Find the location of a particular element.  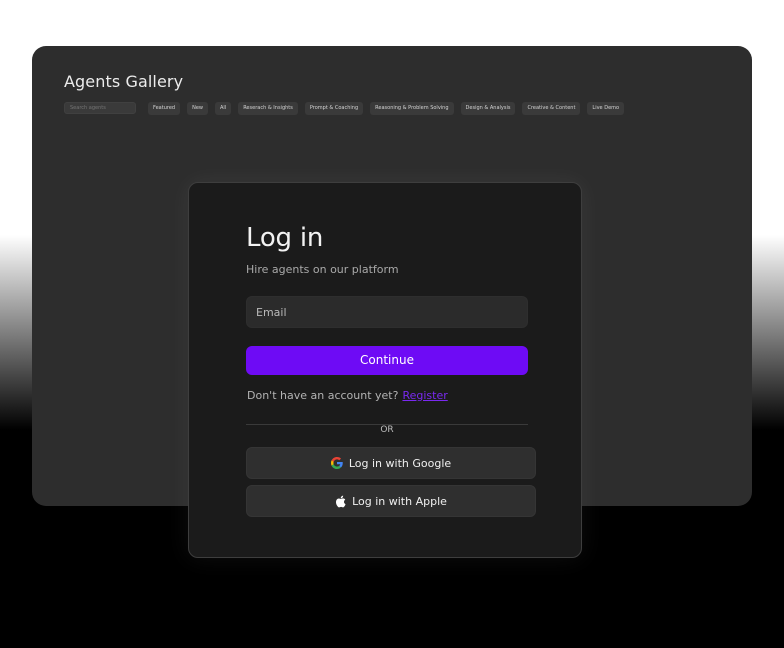

gallery-title: Agents Gallery is located at coordinates (124, 81).